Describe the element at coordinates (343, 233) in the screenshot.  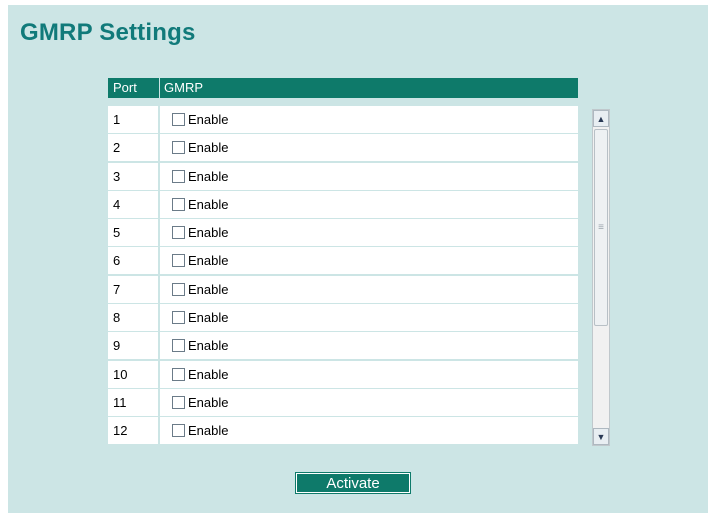
I see `table-row: 5 Enable` at that location.